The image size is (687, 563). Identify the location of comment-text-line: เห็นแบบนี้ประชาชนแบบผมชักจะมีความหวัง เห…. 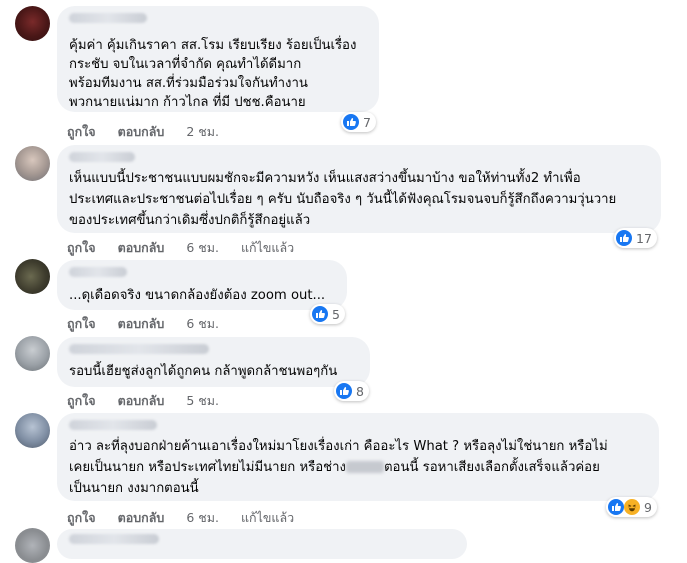
(325, 178).